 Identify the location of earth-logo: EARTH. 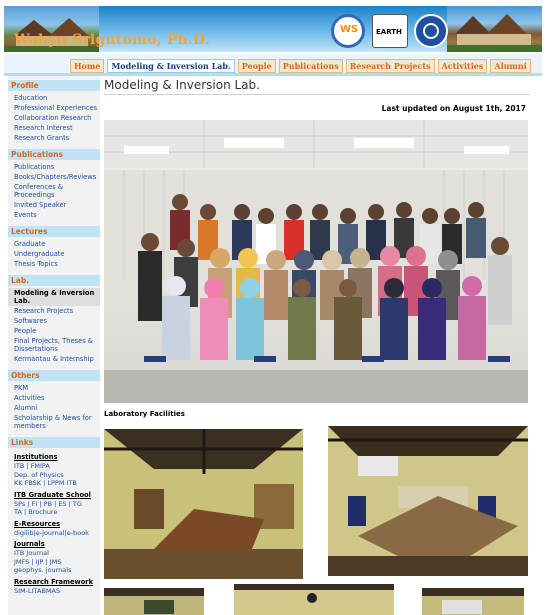
(390, 31).